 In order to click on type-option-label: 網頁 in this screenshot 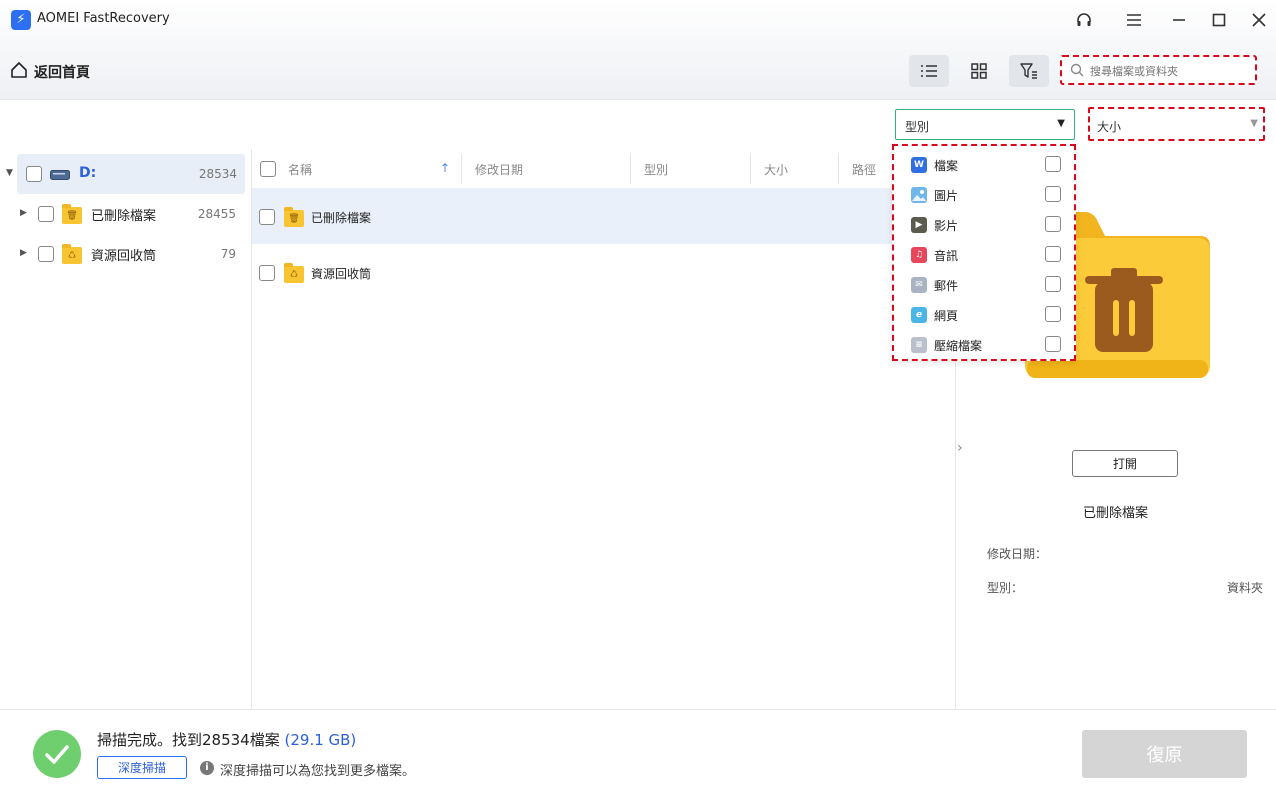, I will do `click(946, 316)`.